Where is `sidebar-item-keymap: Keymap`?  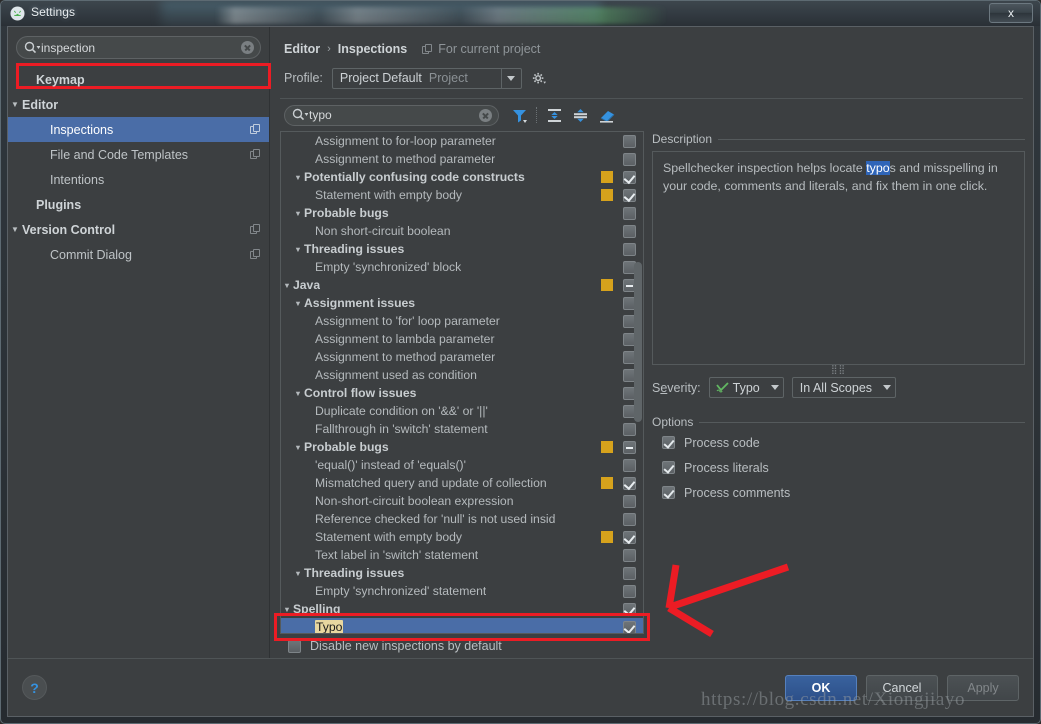
sidebar-item-keymap: Keymap is located at coordinates (138, 79).